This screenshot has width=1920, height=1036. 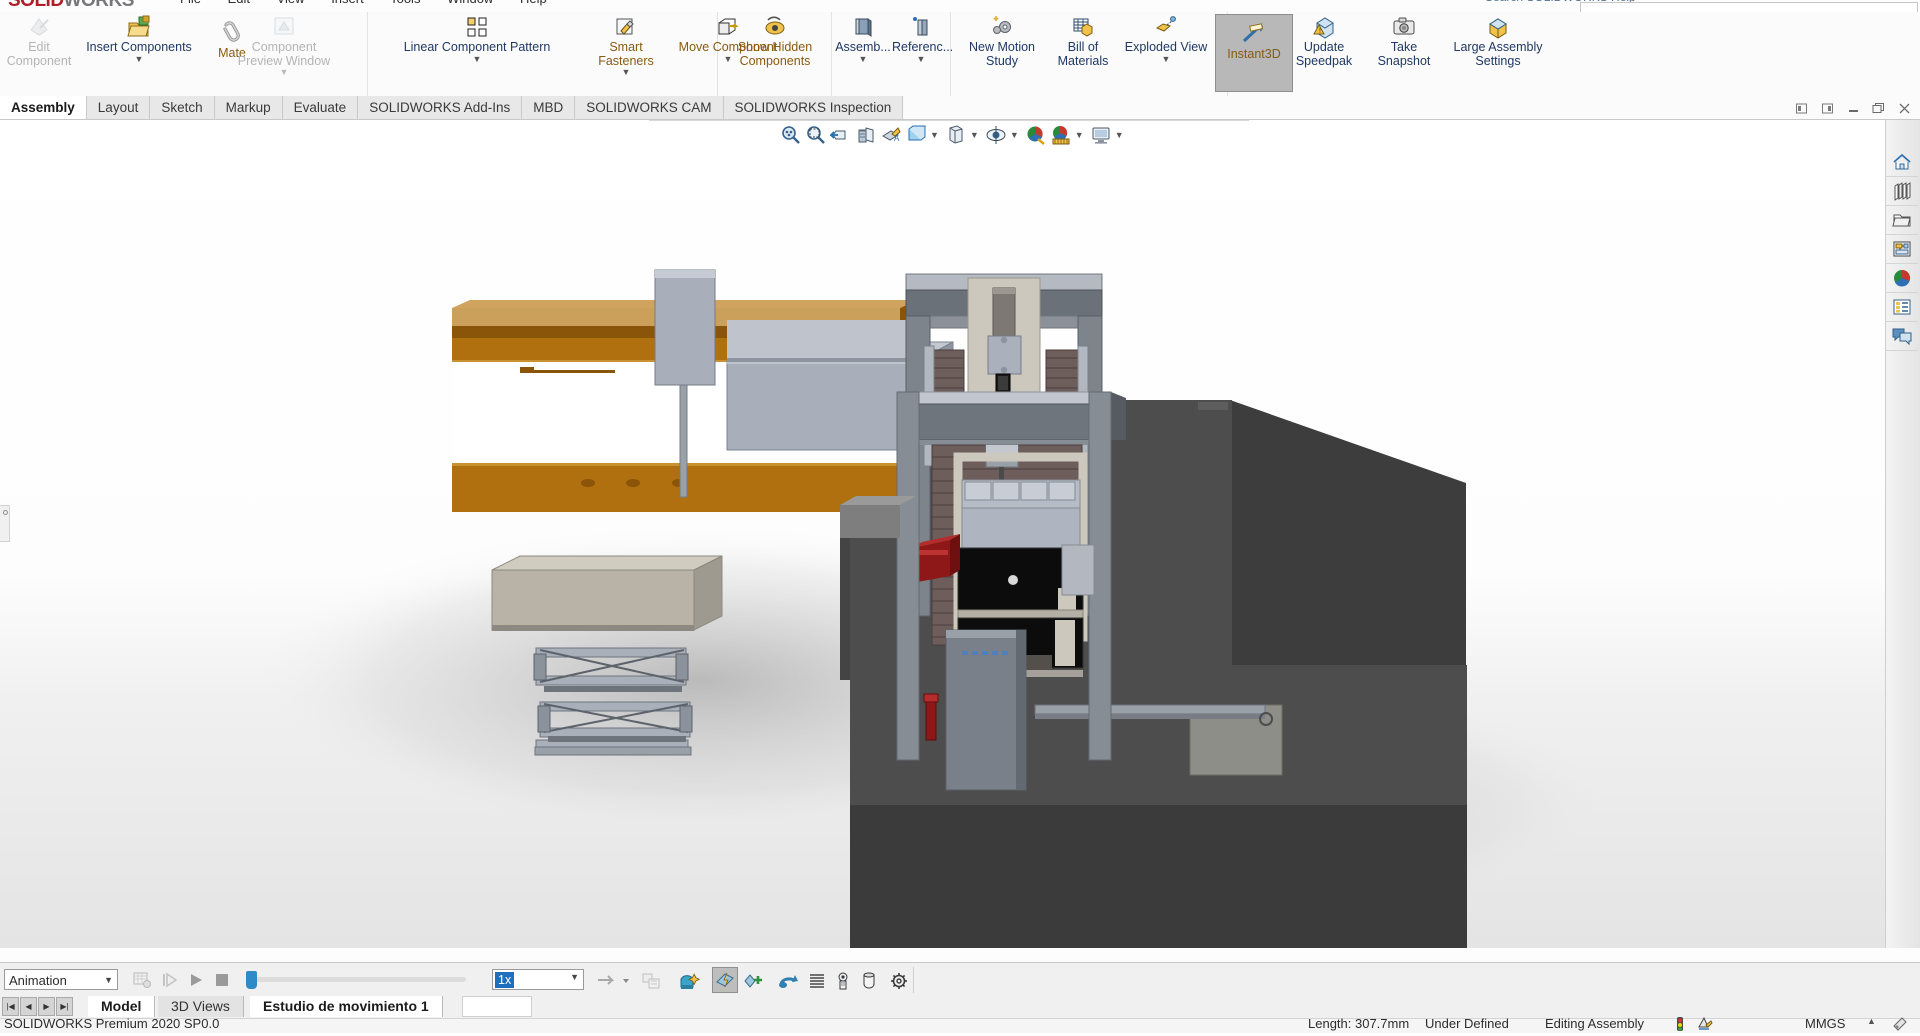 I want to click on restore-left-icon, so click(x=1801, y=108).